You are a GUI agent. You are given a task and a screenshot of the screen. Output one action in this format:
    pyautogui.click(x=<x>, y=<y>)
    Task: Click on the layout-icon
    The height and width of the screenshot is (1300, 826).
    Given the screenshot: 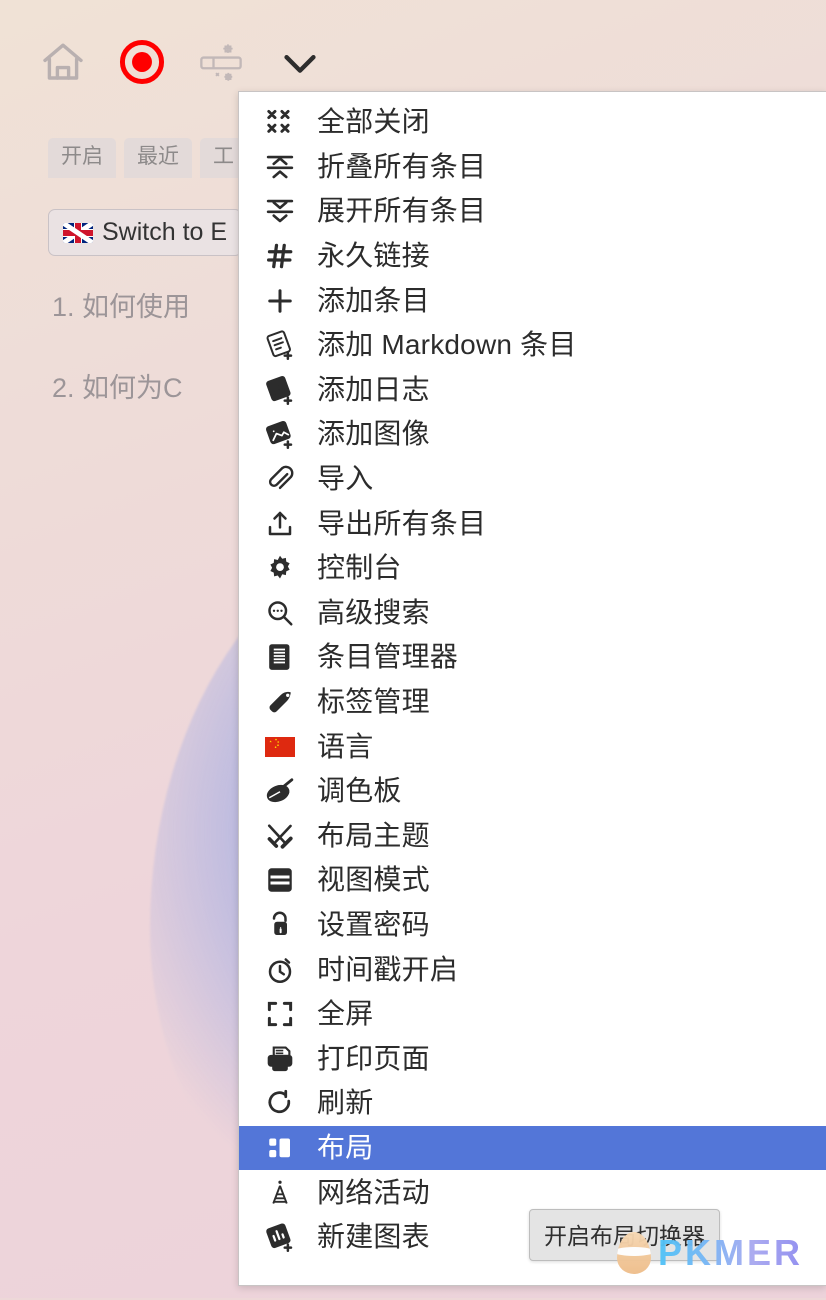 What is the action you would take?
    pyautogui.click(x=284, y=1148)
    